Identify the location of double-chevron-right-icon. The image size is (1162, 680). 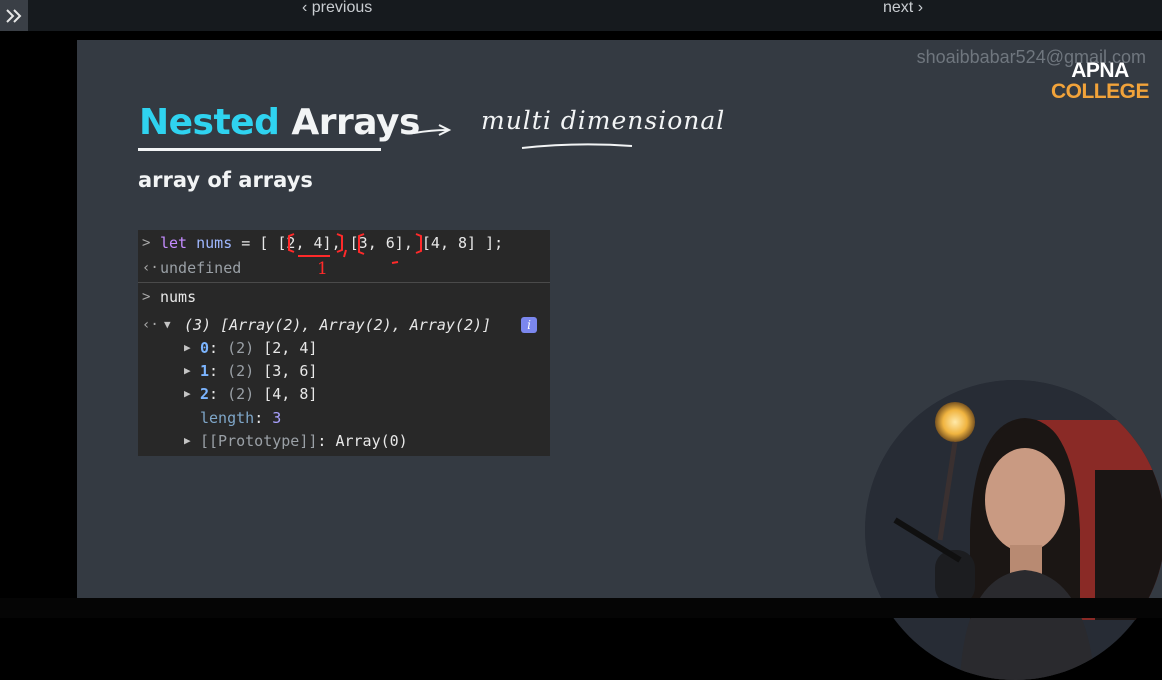
(14, 15).